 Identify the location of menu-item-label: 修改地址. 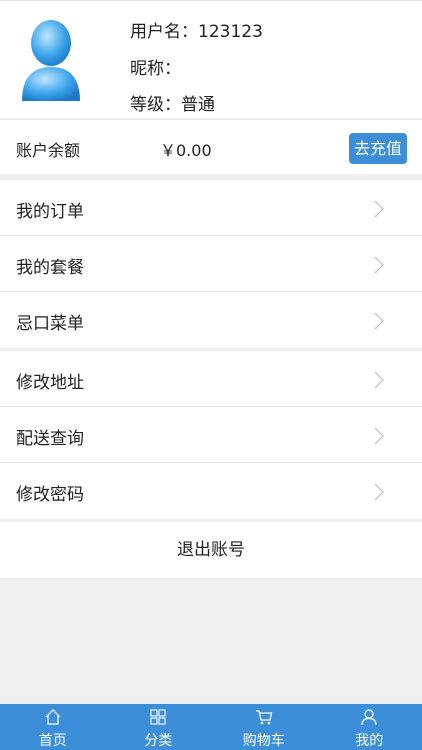
(50, 383).